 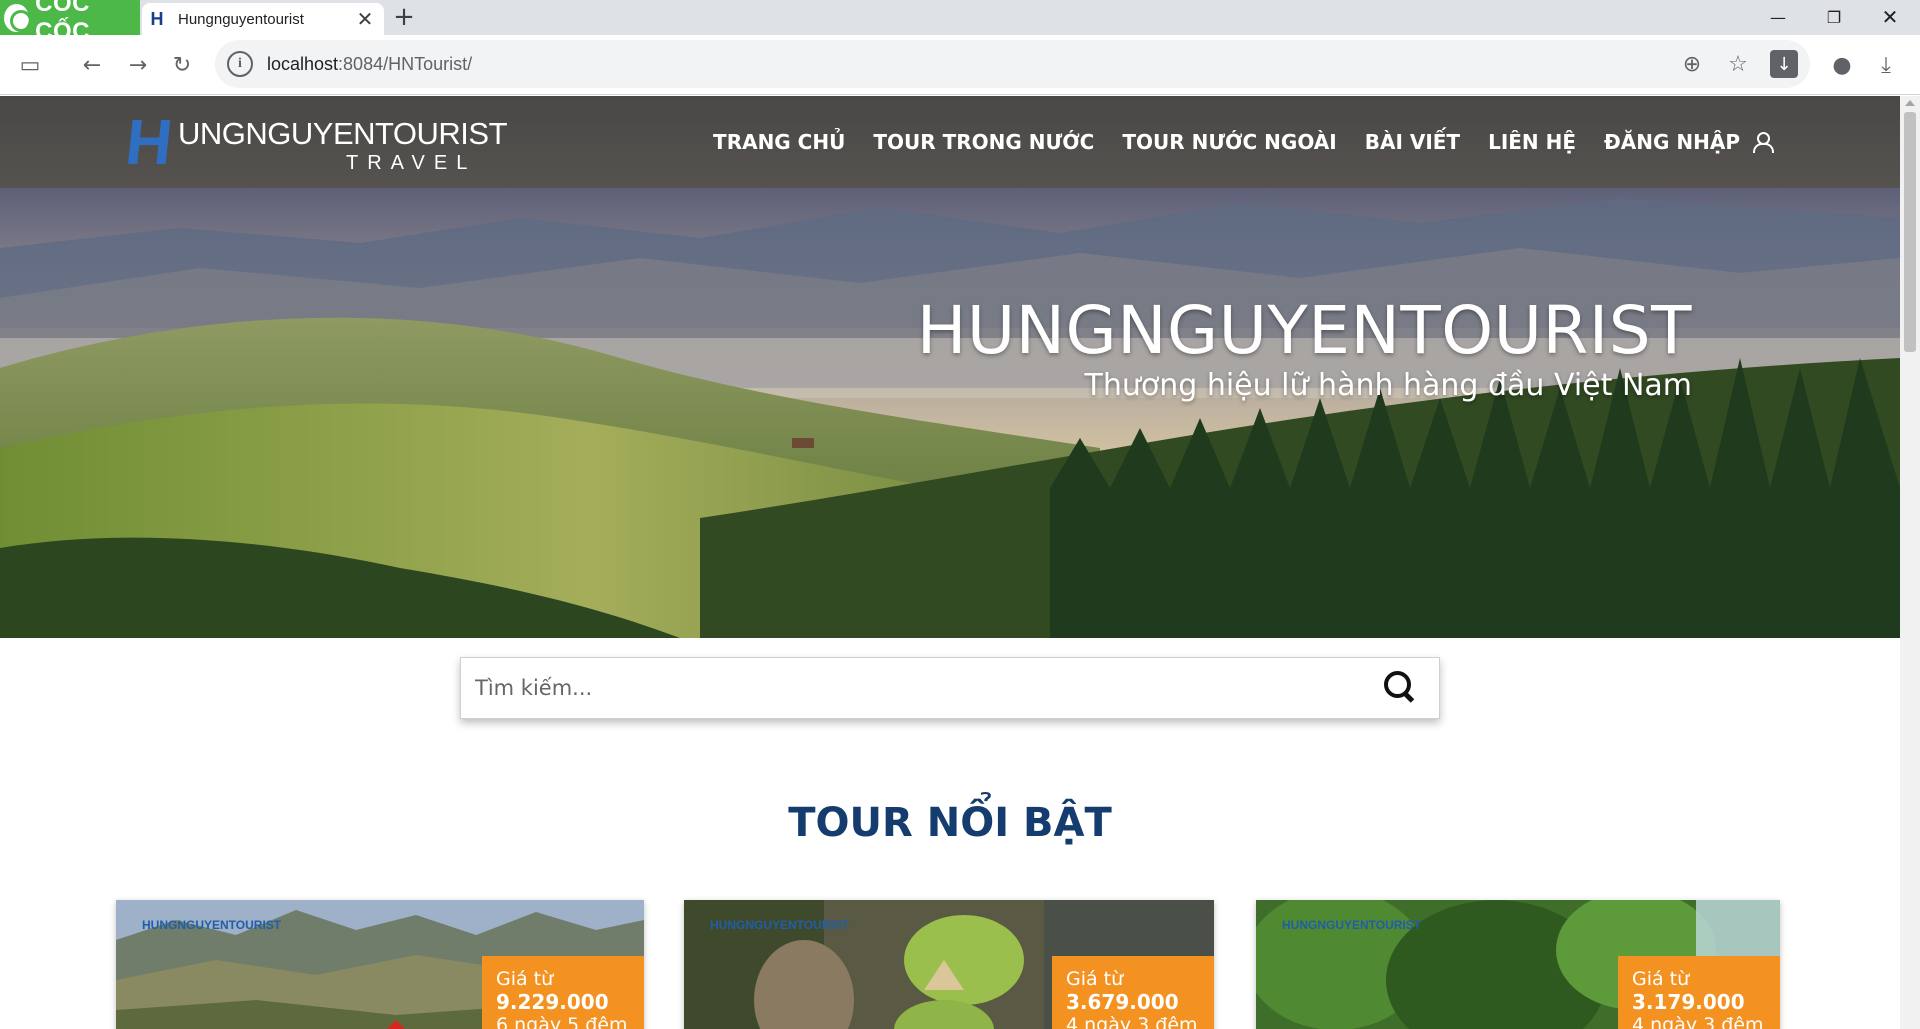 I want to click on scroll-up-arrow-icon, so click(x=1910, y=103).